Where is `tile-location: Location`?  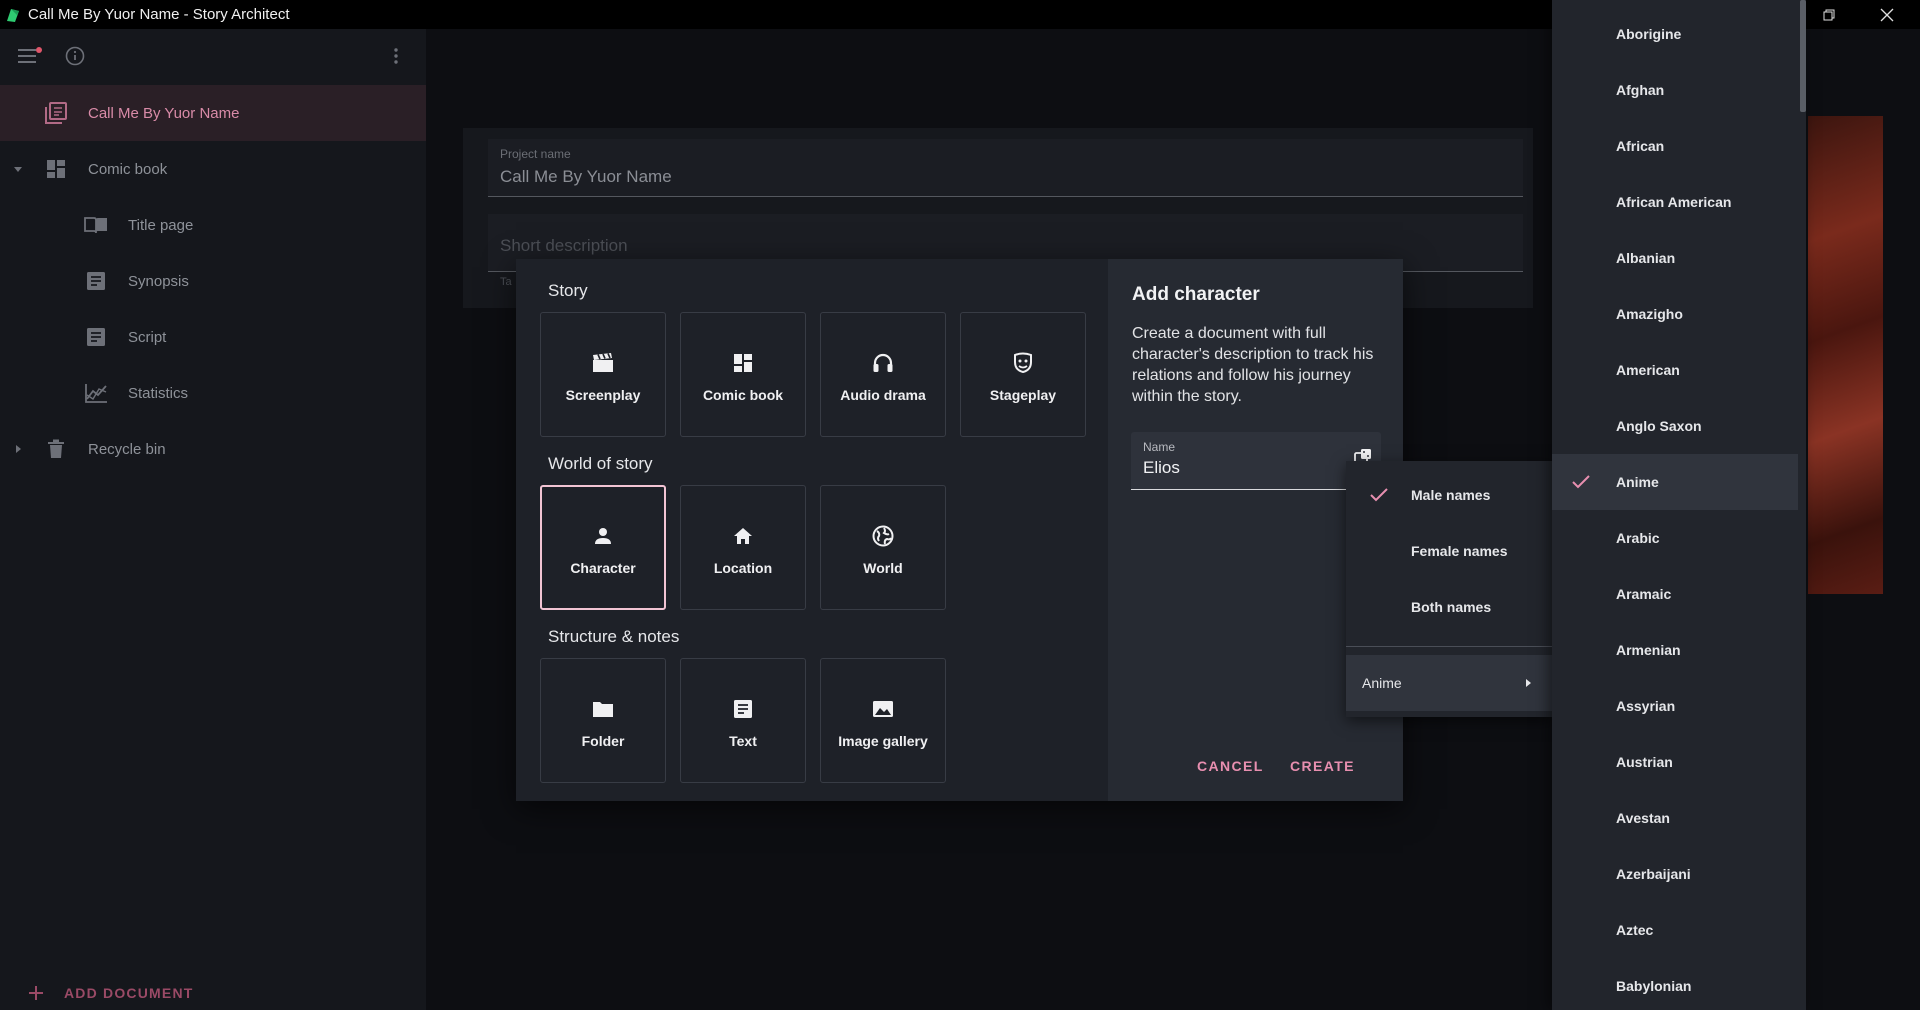
tile-location: Location is located at coordinates (743, 547).